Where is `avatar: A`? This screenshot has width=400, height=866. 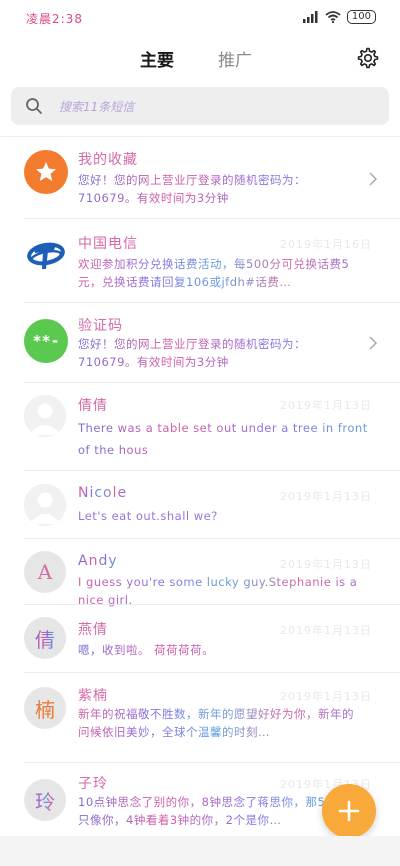 avatar: A is located at coordinates (45, 572).